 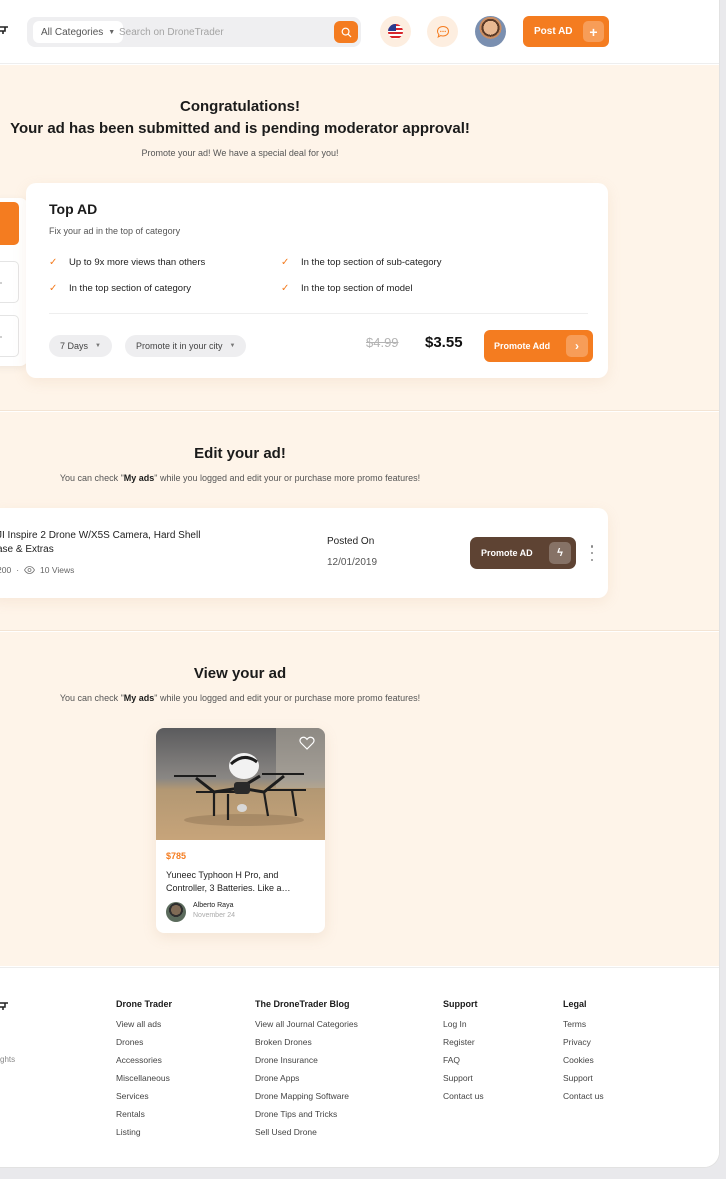 I want to click on new-price: $3.55, so click(x=444, y=342).